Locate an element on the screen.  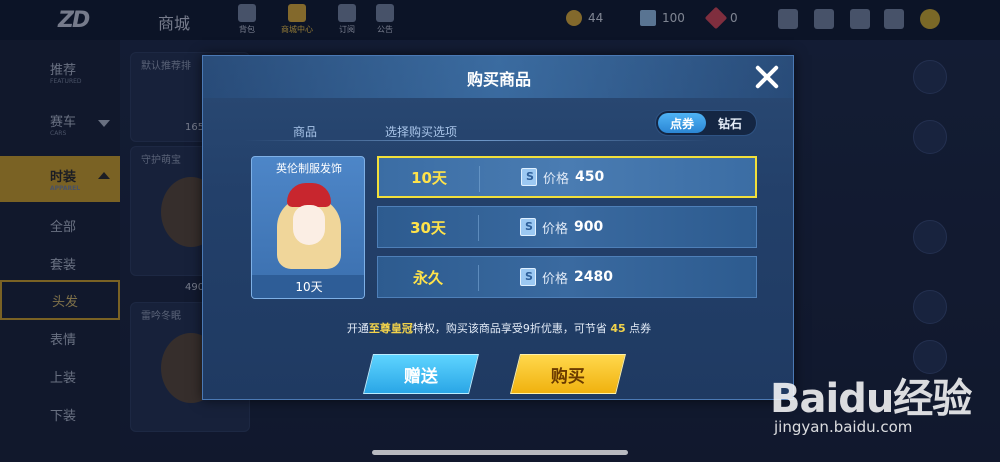
purchase-option-permanent: 永久 价格 2480 is located at coordinates (567, 277).